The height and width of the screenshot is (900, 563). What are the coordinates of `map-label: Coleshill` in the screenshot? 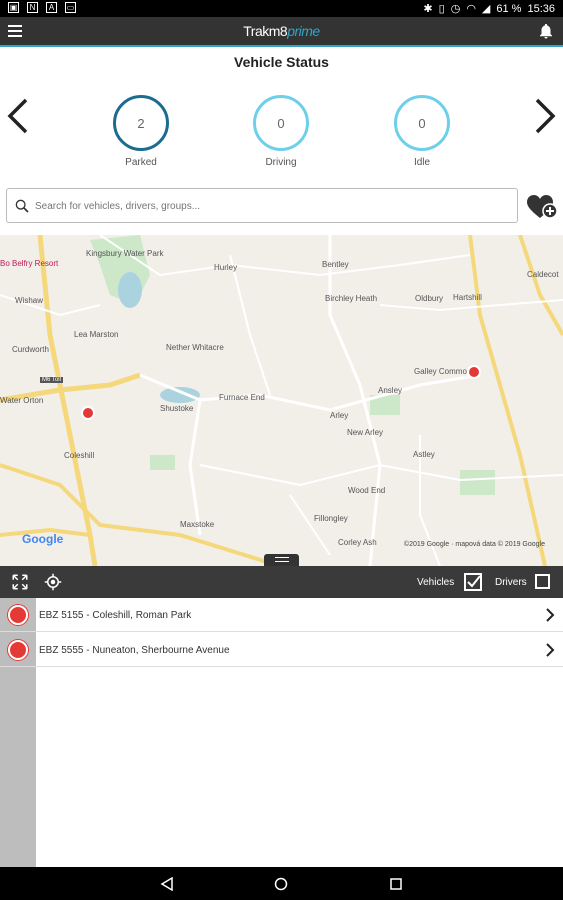 It's located at (79, 455).